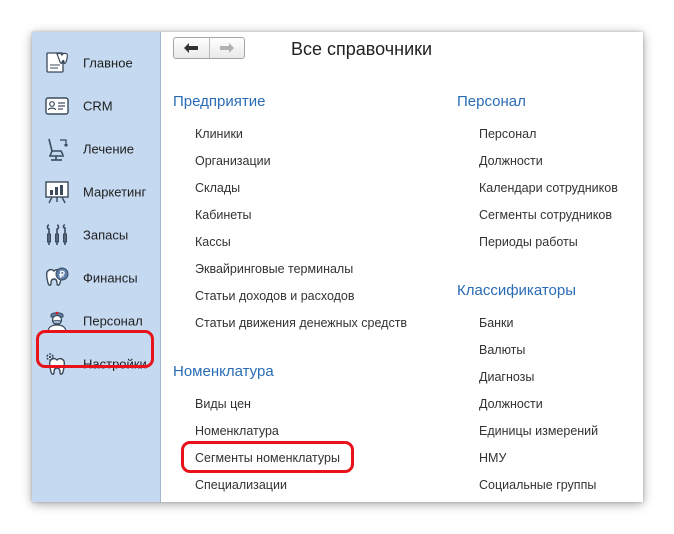 The image size is (674, 534). I want to click on link-nomenclature-segments: Сегменты номенклатуры, so click(267, 458).